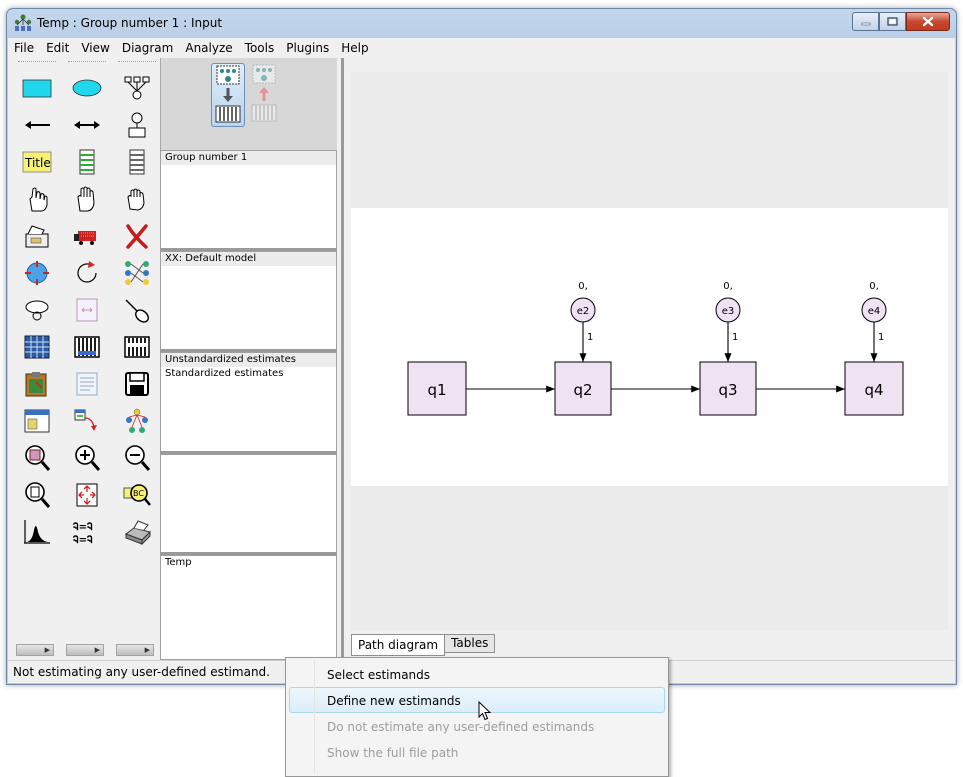  I want to click on view-output-button, so click(265, 95).